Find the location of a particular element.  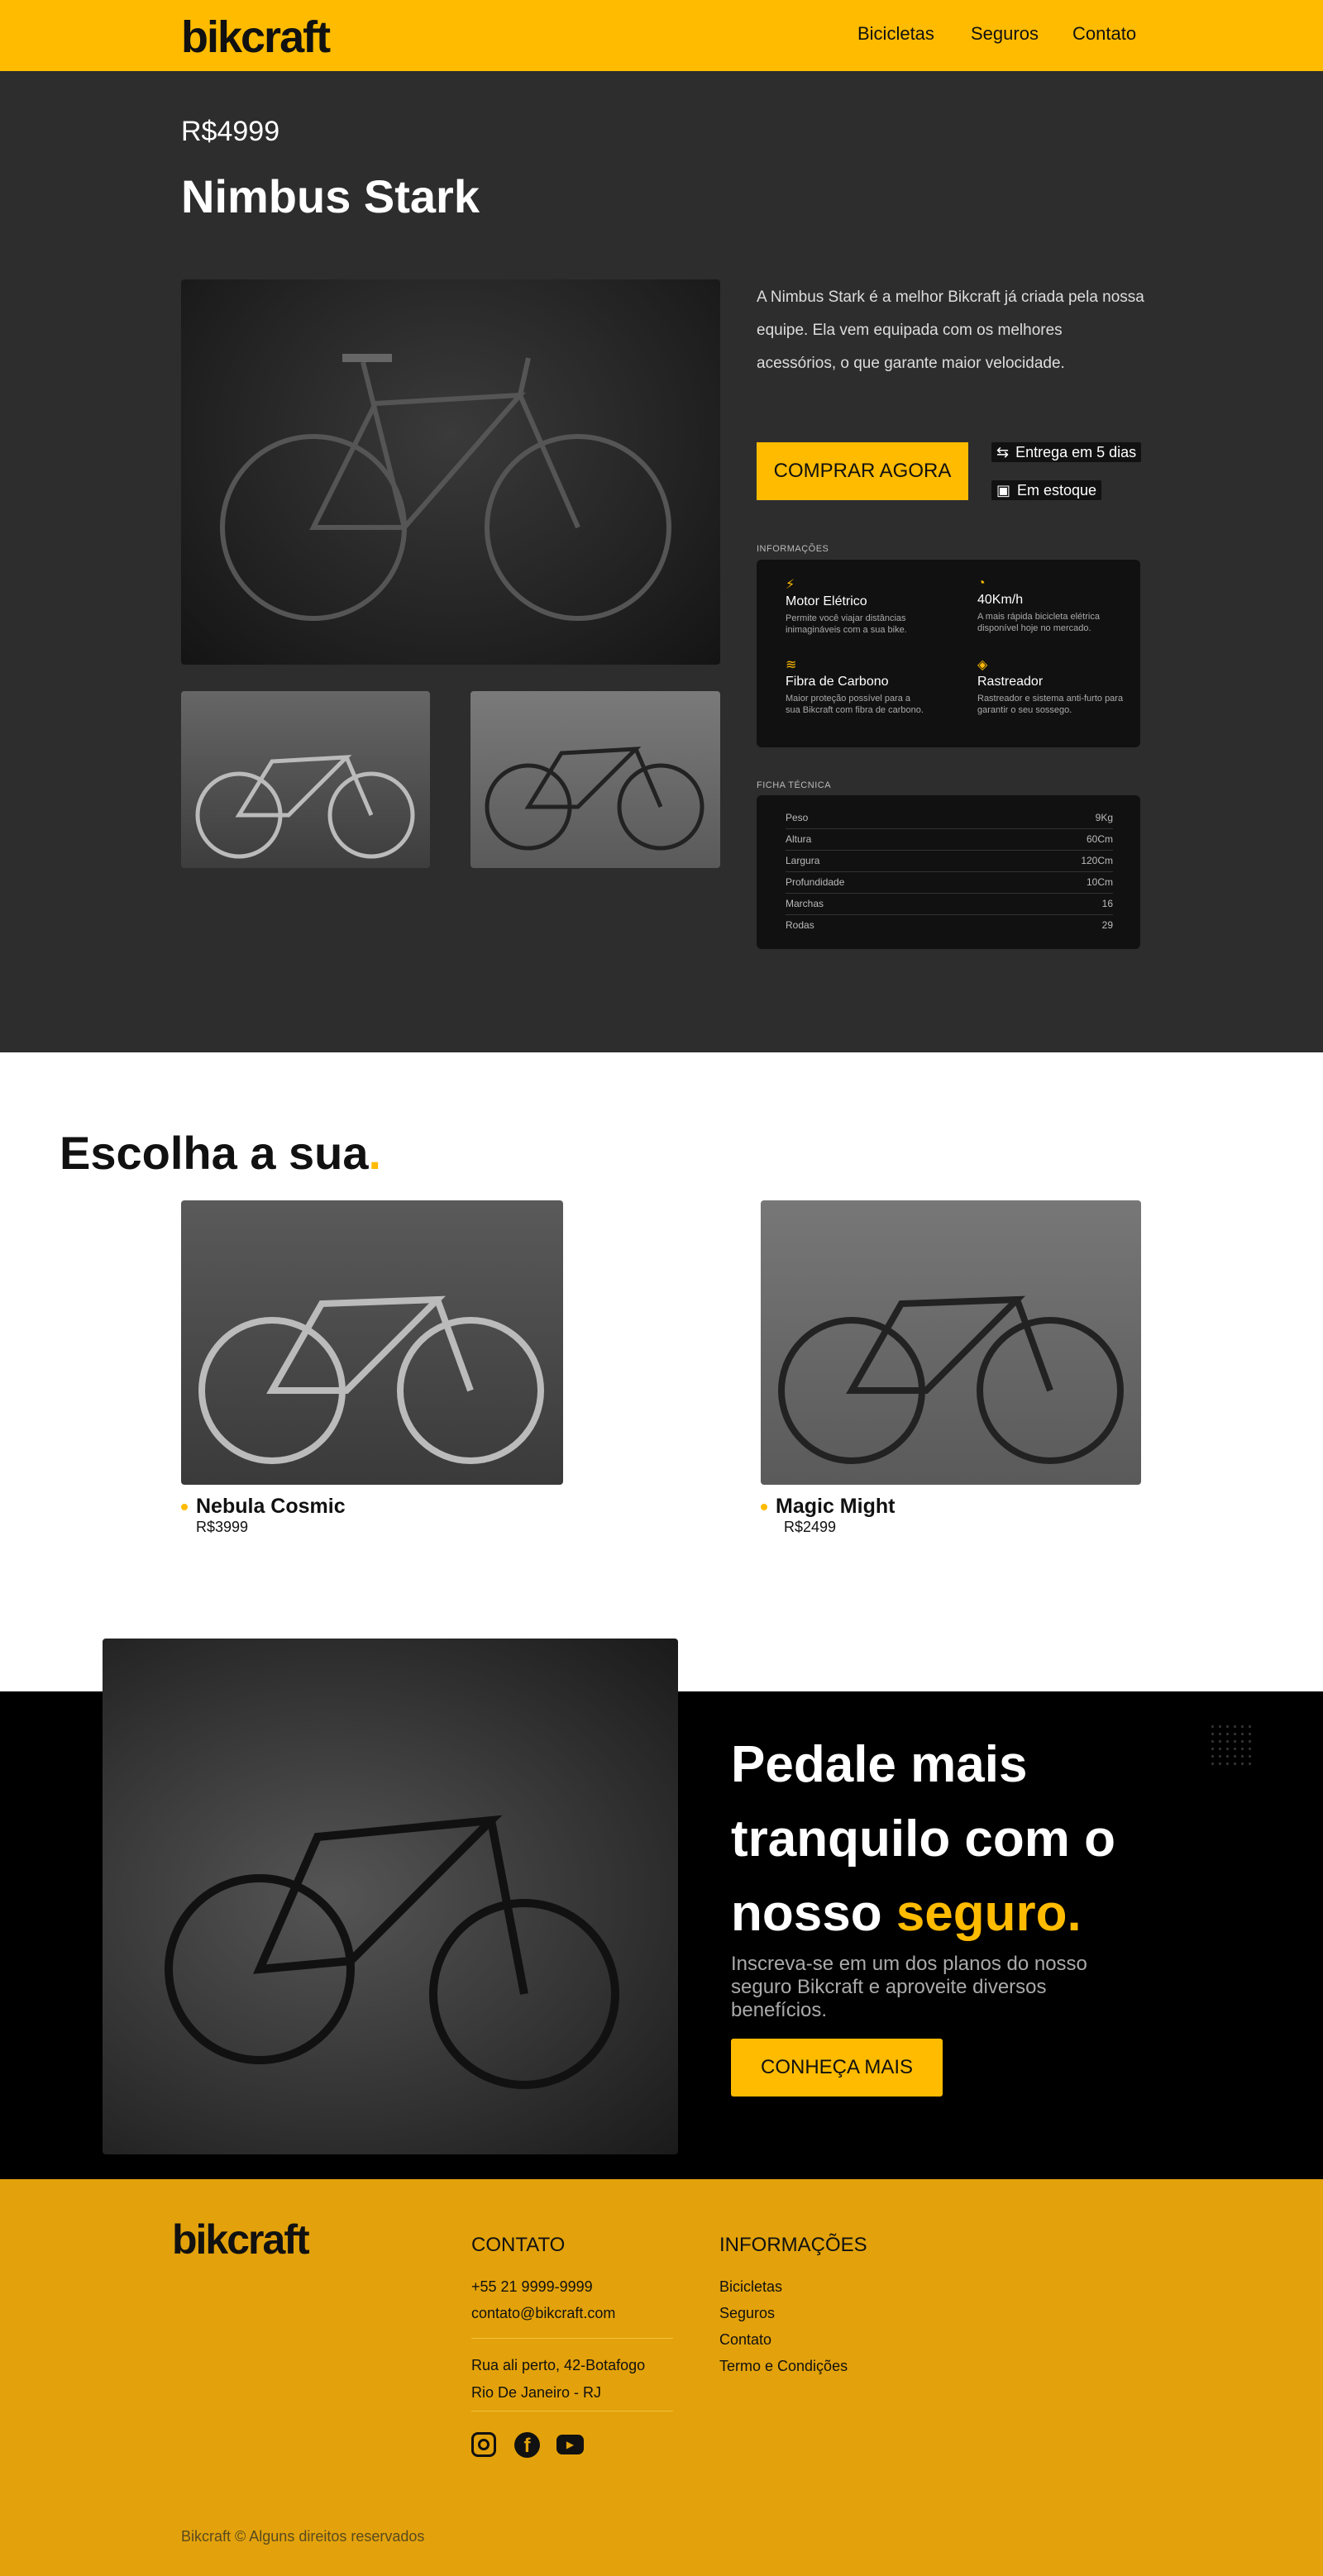

main-product-photo is located at coordinates (450, 472).